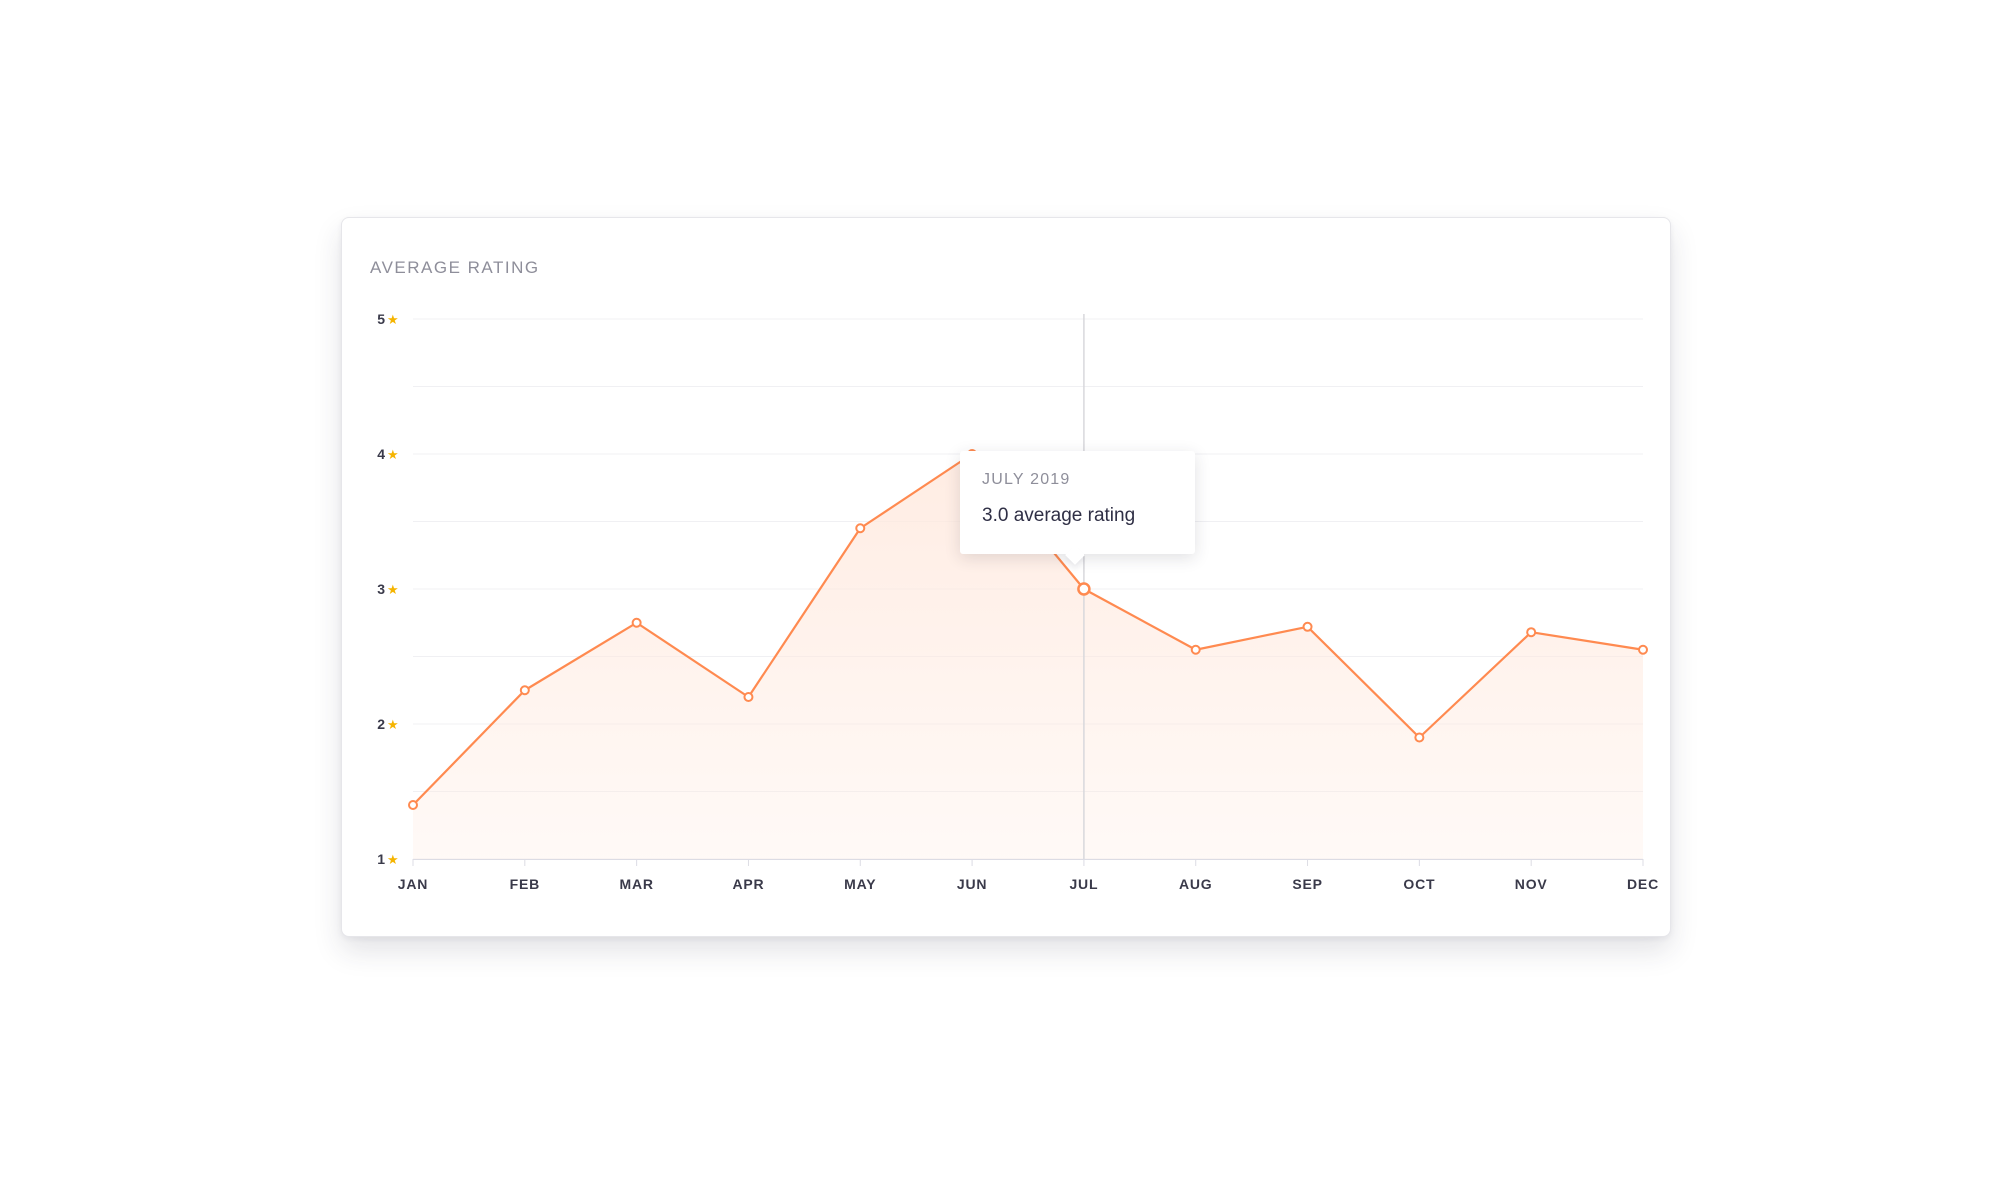  Describe the element at coordinates (381, 589) in the screenshot. I see `y-tick-label: 3` at that location.